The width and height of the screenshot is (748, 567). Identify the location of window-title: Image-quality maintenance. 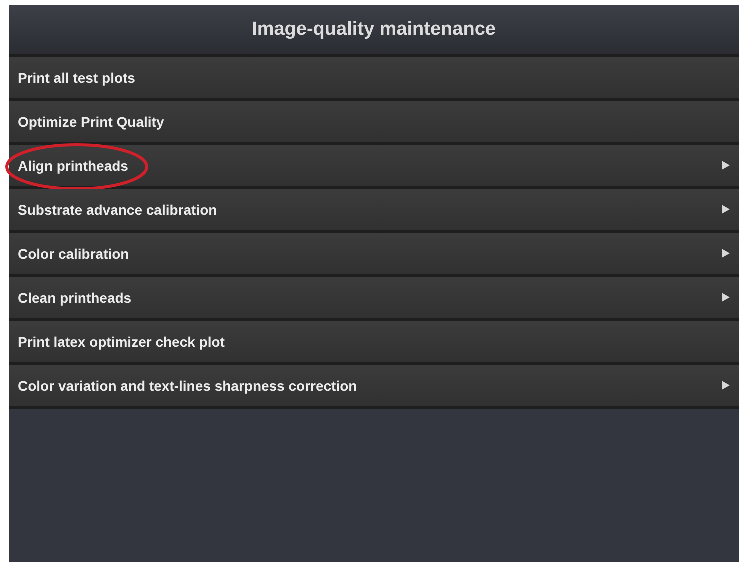
(374, 31).